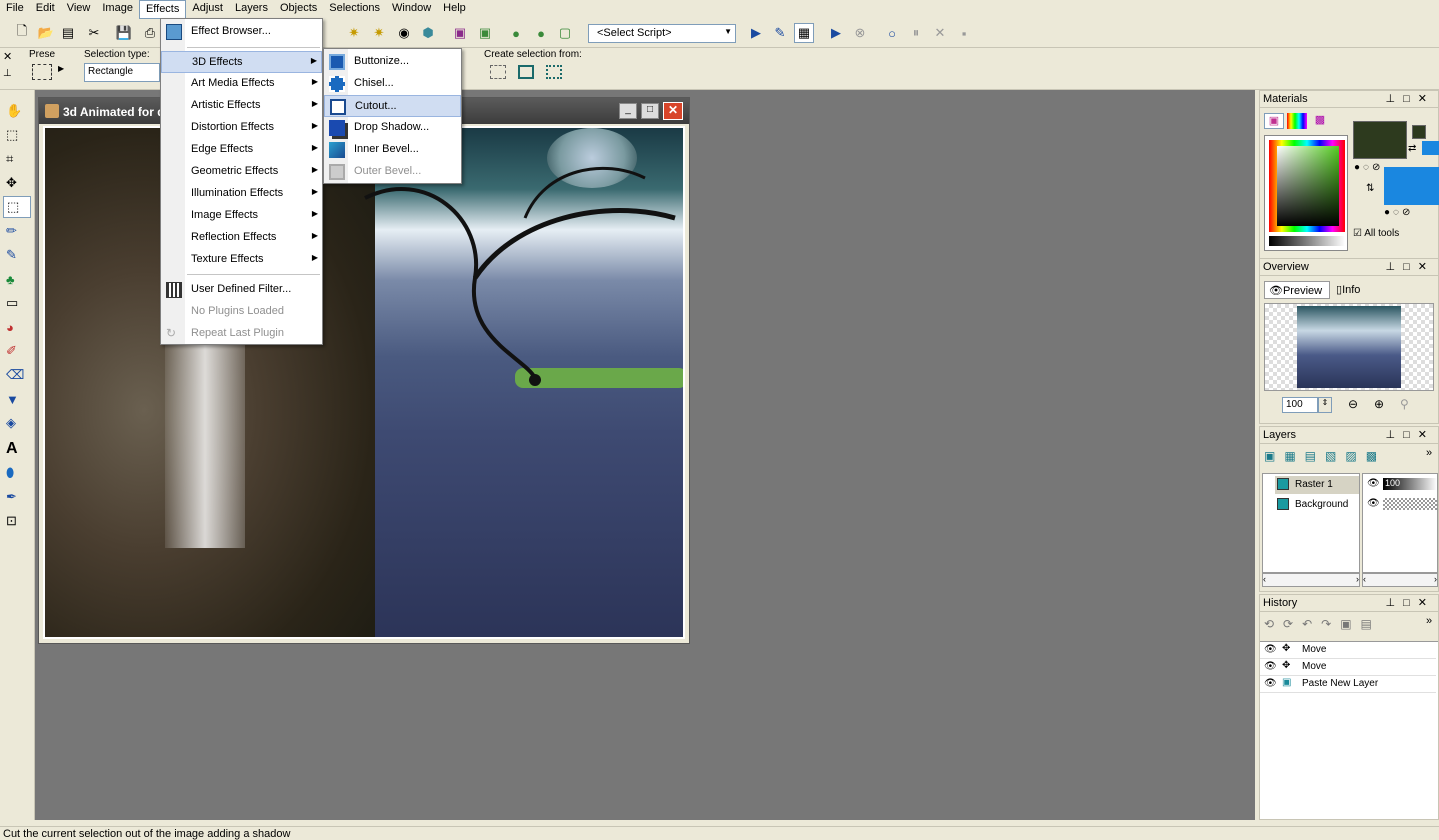 This screenshot has height=840, width=1439. I want to click on preview-thumbnail, so click(1349, 347).